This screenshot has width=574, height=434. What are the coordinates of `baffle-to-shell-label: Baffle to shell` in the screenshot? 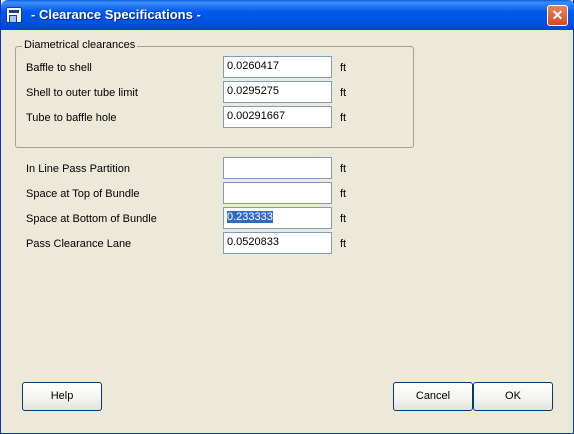 It's located at (59, 68).